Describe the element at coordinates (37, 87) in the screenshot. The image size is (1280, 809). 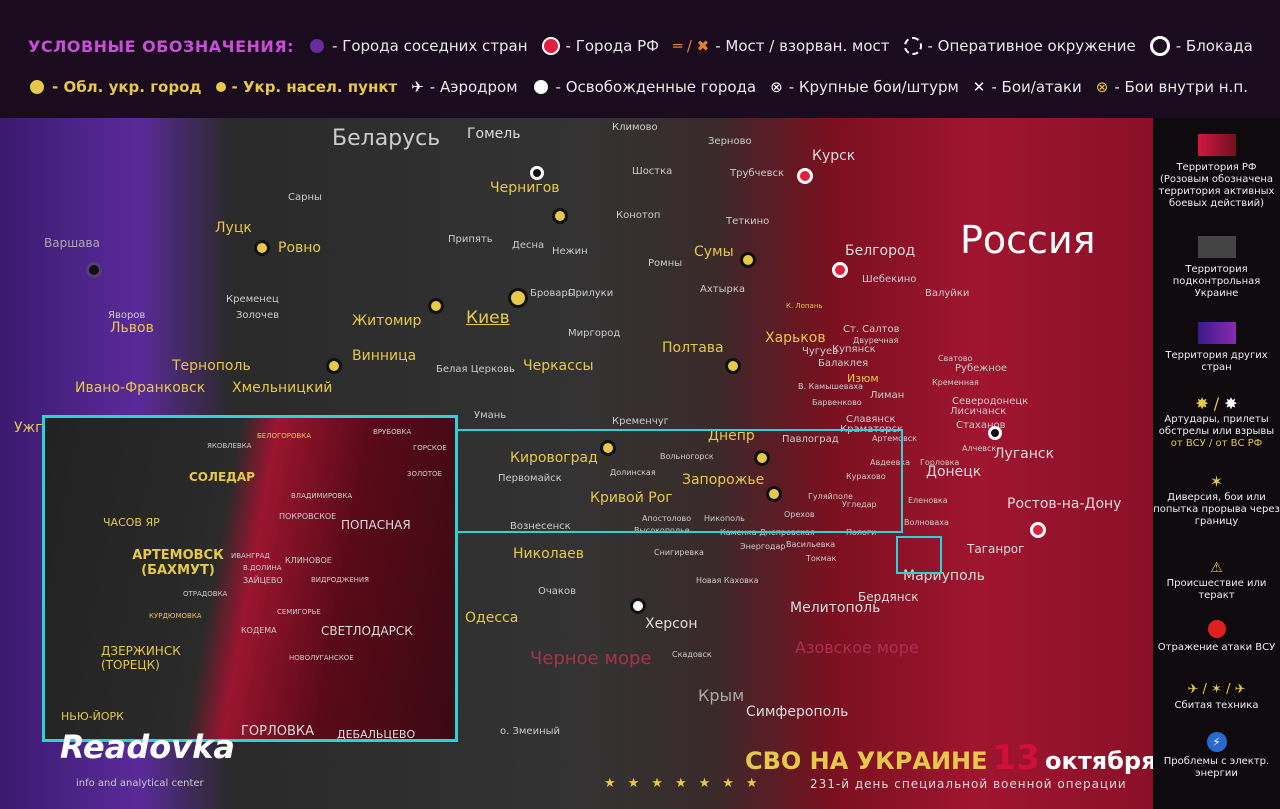
I see `oblast-city-icon` at that location.